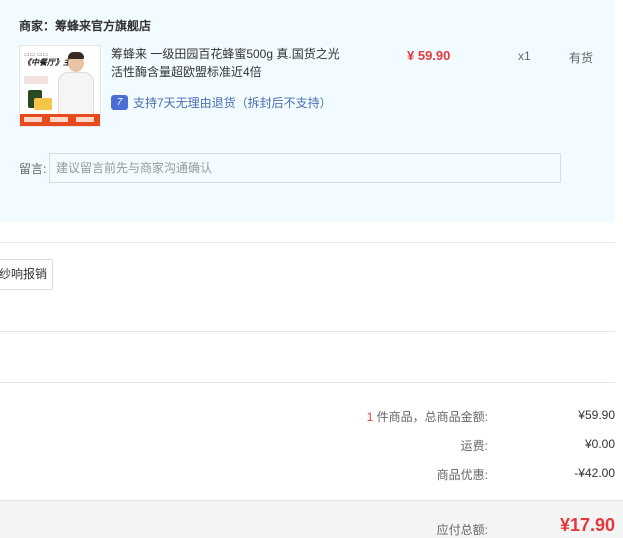  What do you see at coordinates (85, 25) in the screenshot?
I see `shop-name: 商家：筹蜂来官方旗舰店` at bounding box center [85, 25].